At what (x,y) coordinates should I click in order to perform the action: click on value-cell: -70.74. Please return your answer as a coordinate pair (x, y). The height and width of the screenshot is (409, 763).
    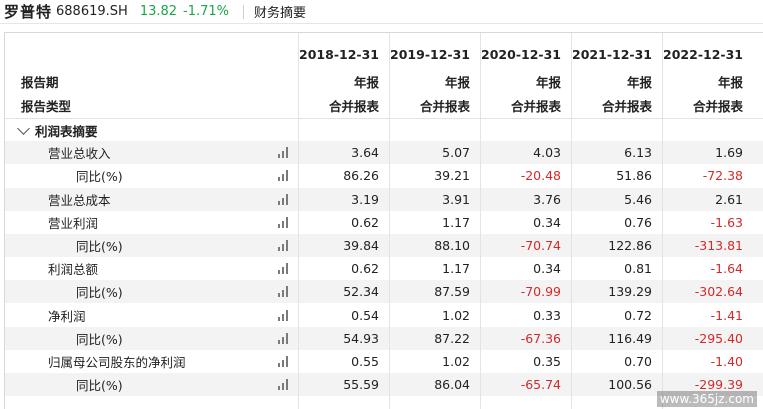
    Looking at the image, I should click on (540, 245).